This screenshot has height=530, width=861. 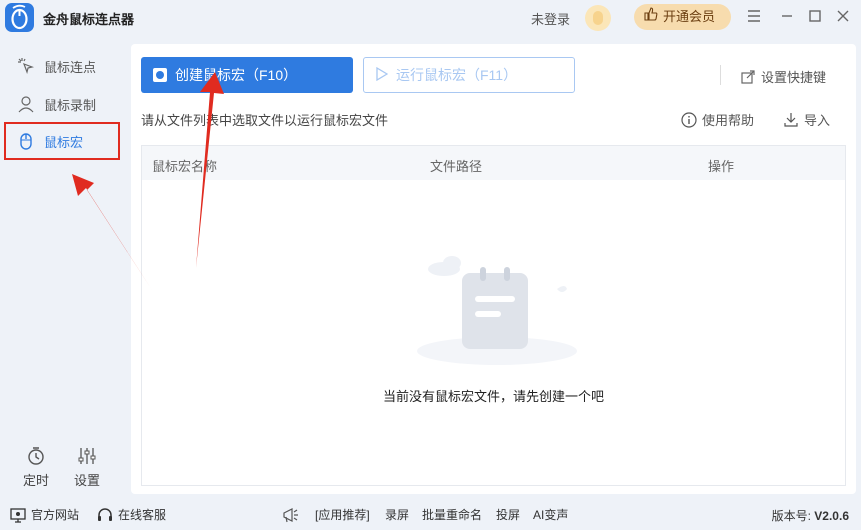 I want to click on sidebar-item-record: 鼠标录制, so click(x=65, y=104).